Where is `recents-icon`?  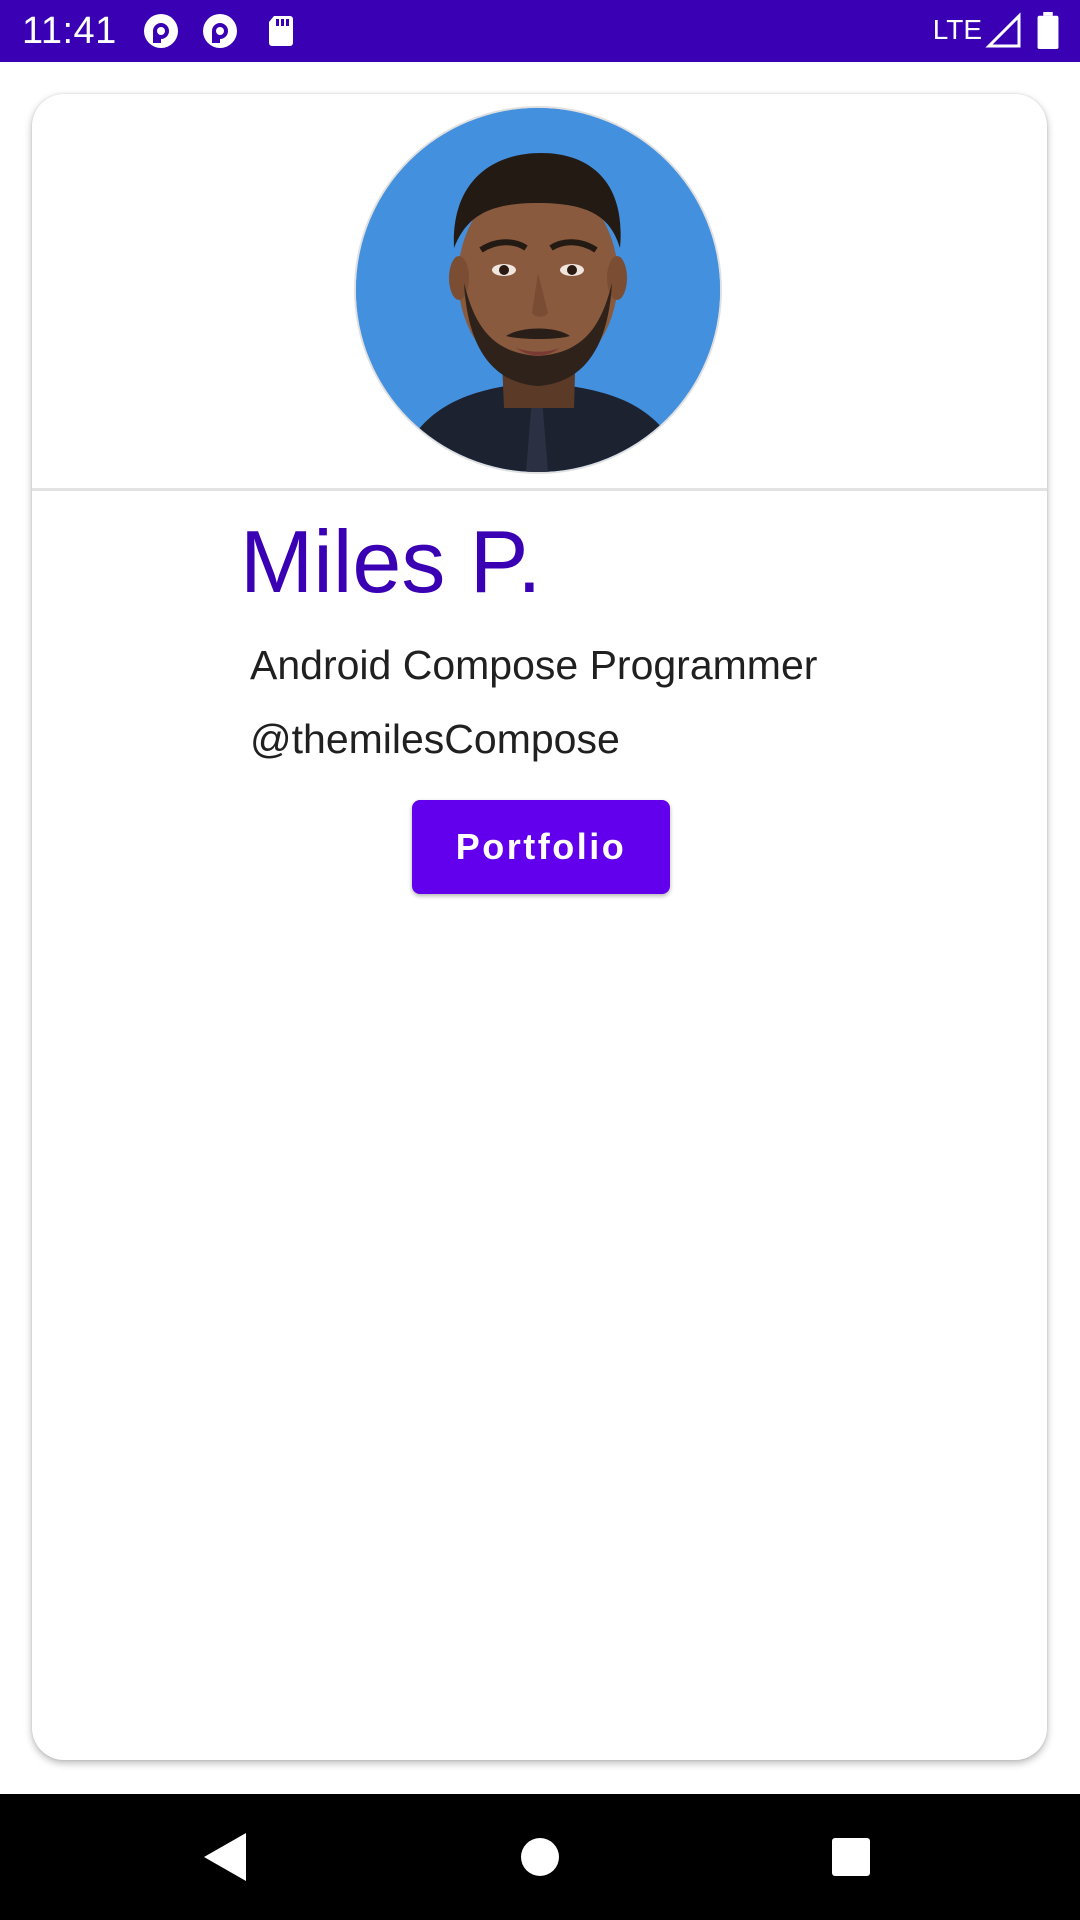 recents-icon is located at coordinates (851, 1857).